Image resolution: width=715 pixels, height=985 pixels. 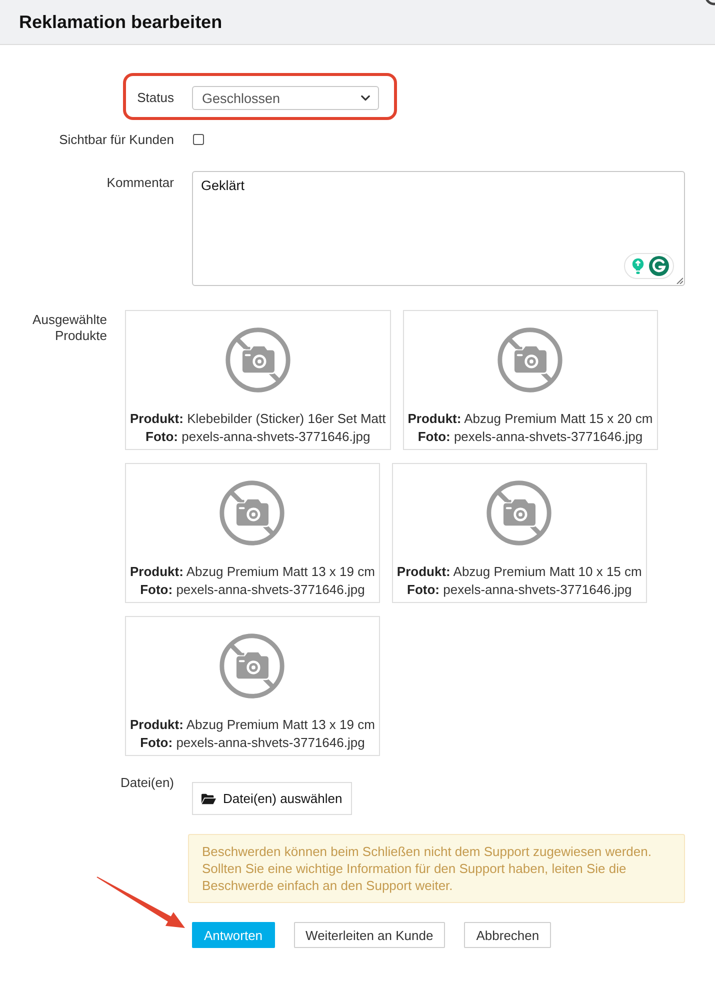 What do you see at coordinates (530, 419) in the screenshot?
I see `product-text: Produkt: Abzug Premium Matt 15 x 20 cm` at bounding box center [530, 419].